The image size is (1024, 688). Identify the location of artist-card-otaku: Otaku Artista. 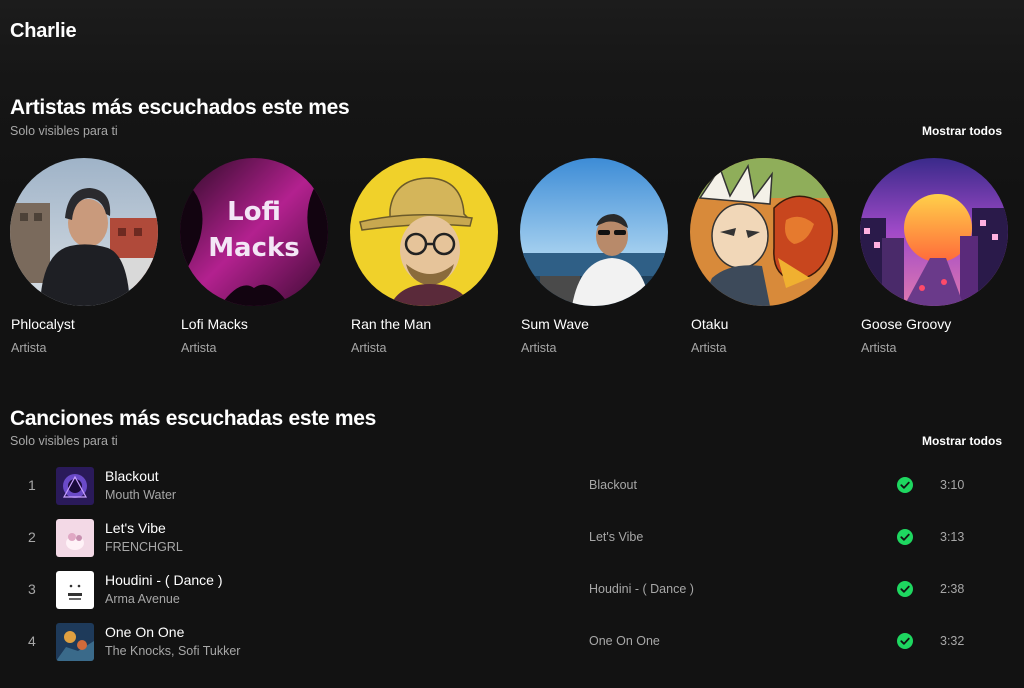
(770, 258).